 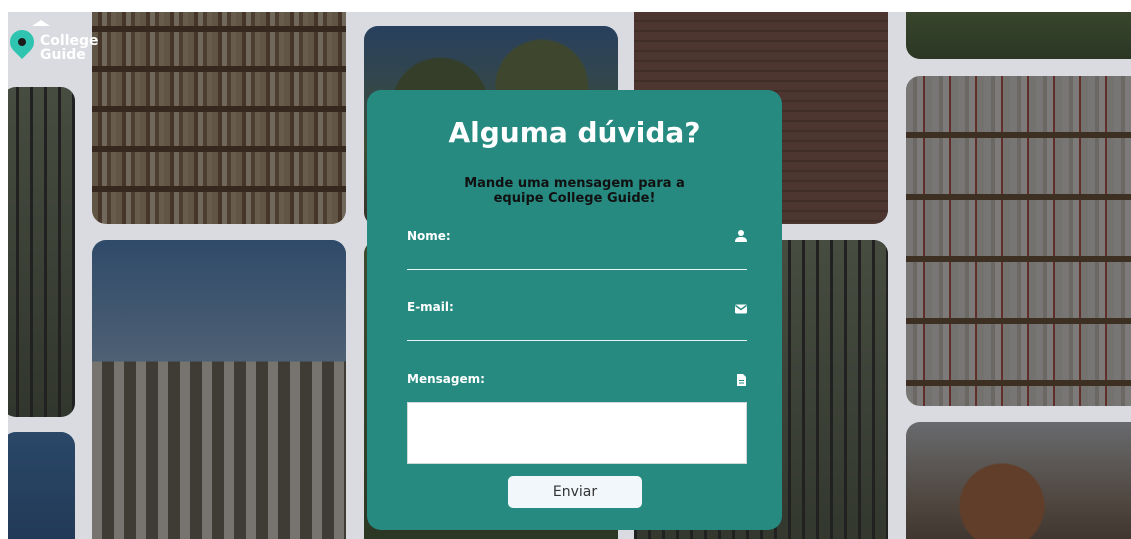 I want to click on form-title: Alguma dúvida?, so click(x=574, y=132).